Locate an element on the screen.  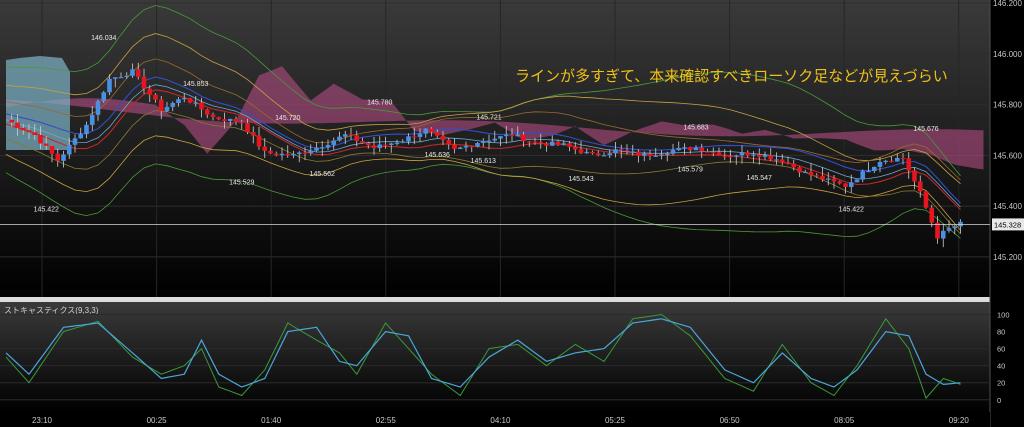
price-tick-label: 145.600 is located at coordinates (1007, 155).